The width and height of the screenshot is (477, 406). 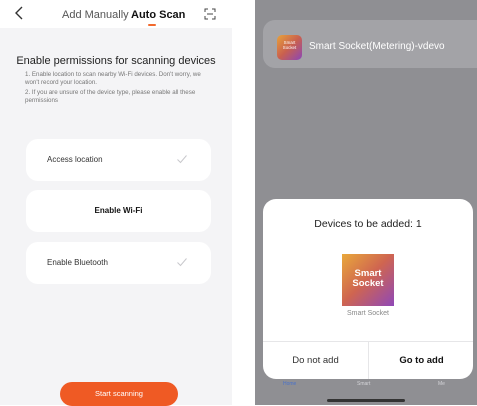 I want to click on tab-add-manually: Add Manually, so click(x=95, y=15).